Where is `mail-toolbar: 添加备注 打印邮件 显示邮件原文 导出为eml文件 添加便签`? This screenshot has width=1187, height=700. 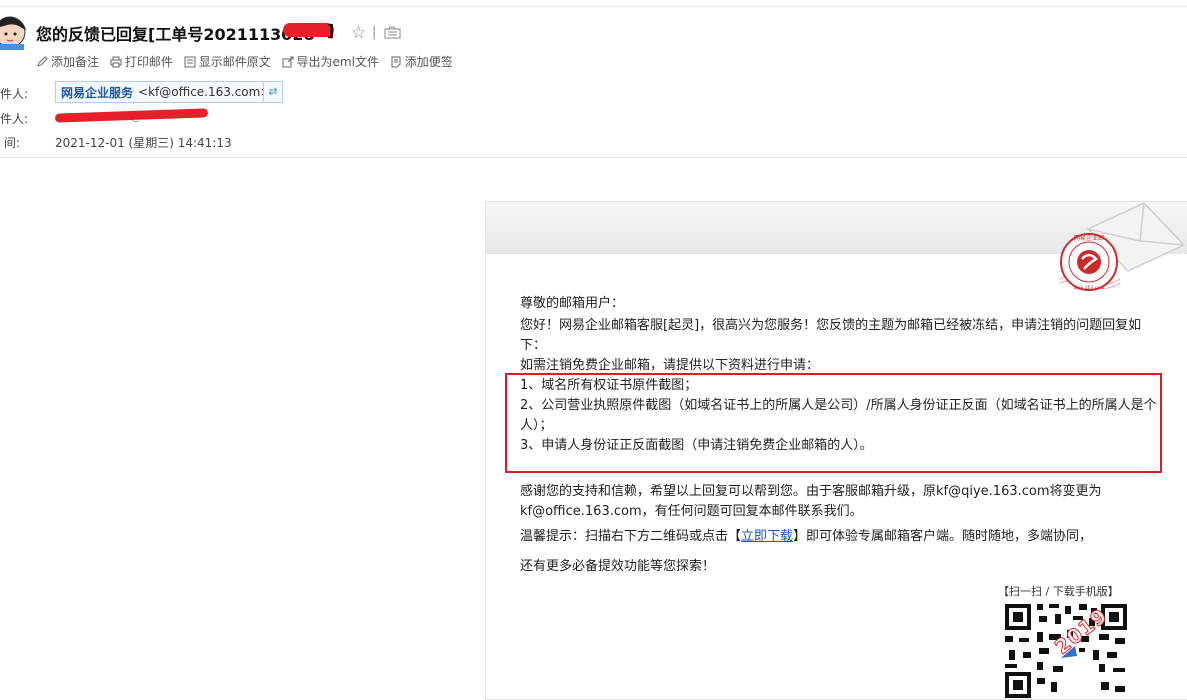
mail-toolbar: 添加备注 打印邮件 显示邮件原文 导出为eml文件 添加便签 is located at coordinates (248, 62).